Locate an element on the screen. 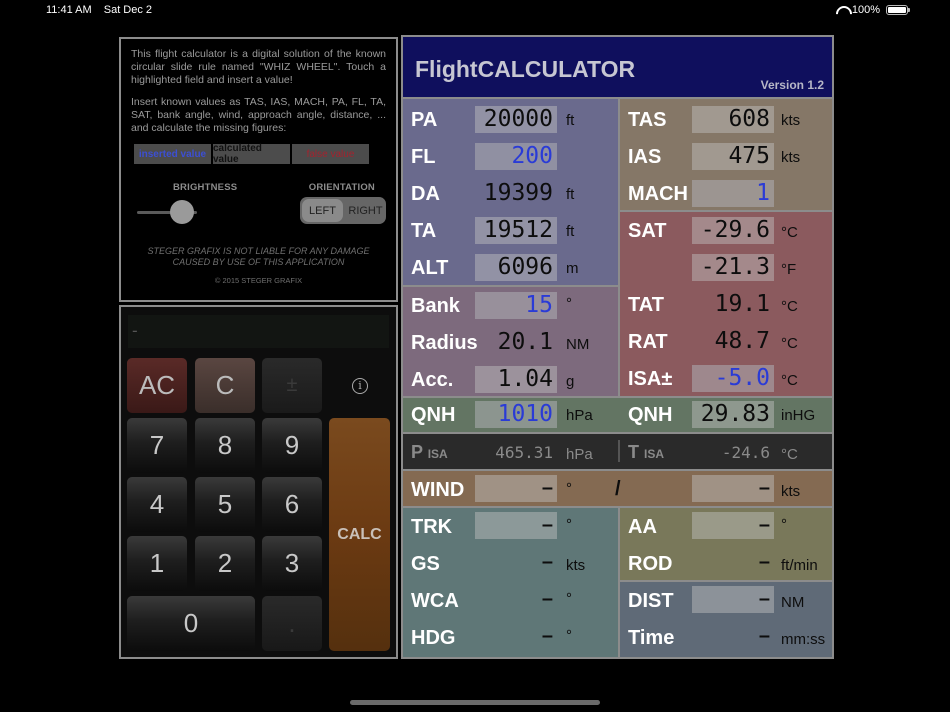 The image size is (950, 712). key-0: 0 is located at coordinates (191, 623).